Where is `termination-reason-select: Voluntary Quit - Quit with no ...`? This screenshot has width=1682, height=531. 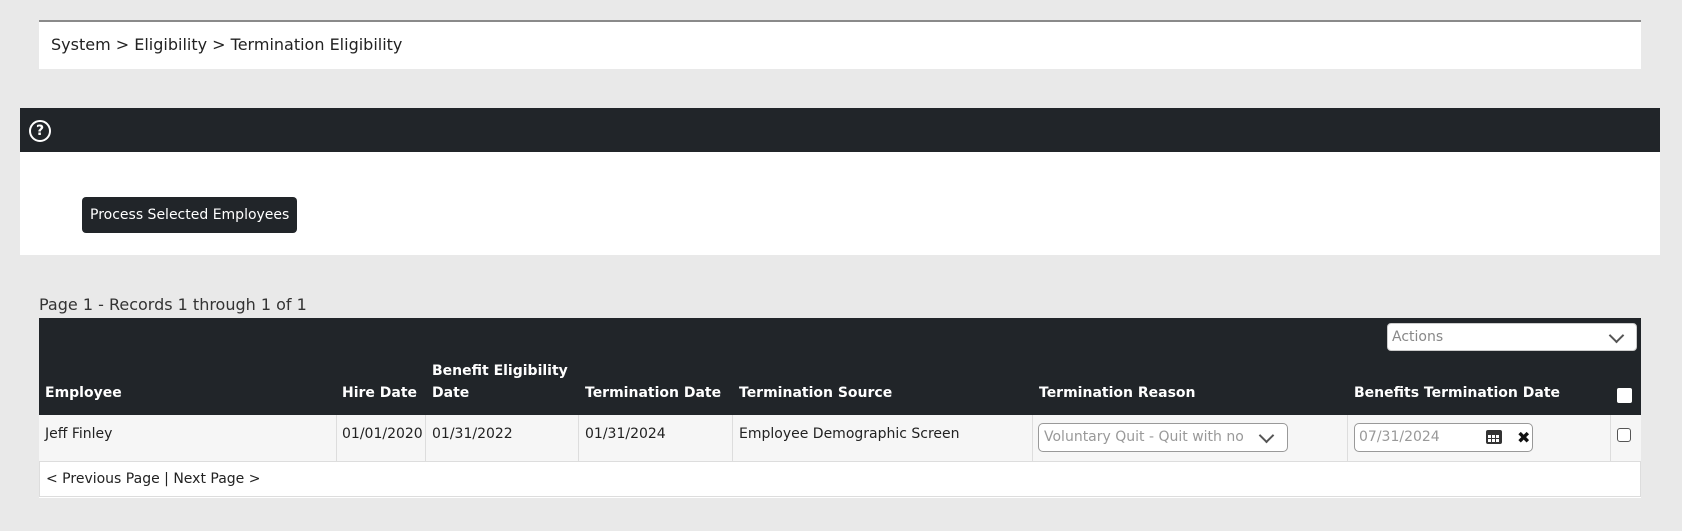 termination-reason-select: Voluntary Quit - Quit with no ... is located at coordinates (1163, 437).